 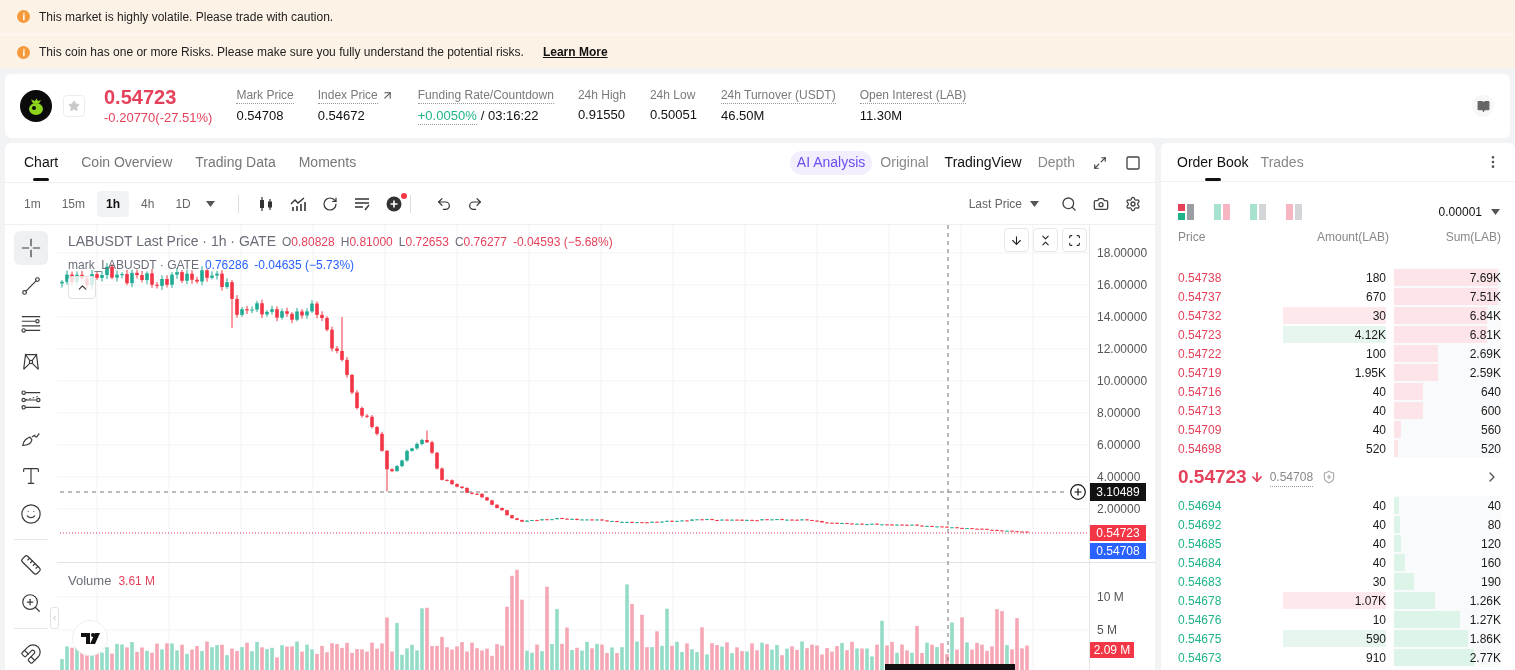 I want to click on add-circle-icon, so click(x=393, y=203).